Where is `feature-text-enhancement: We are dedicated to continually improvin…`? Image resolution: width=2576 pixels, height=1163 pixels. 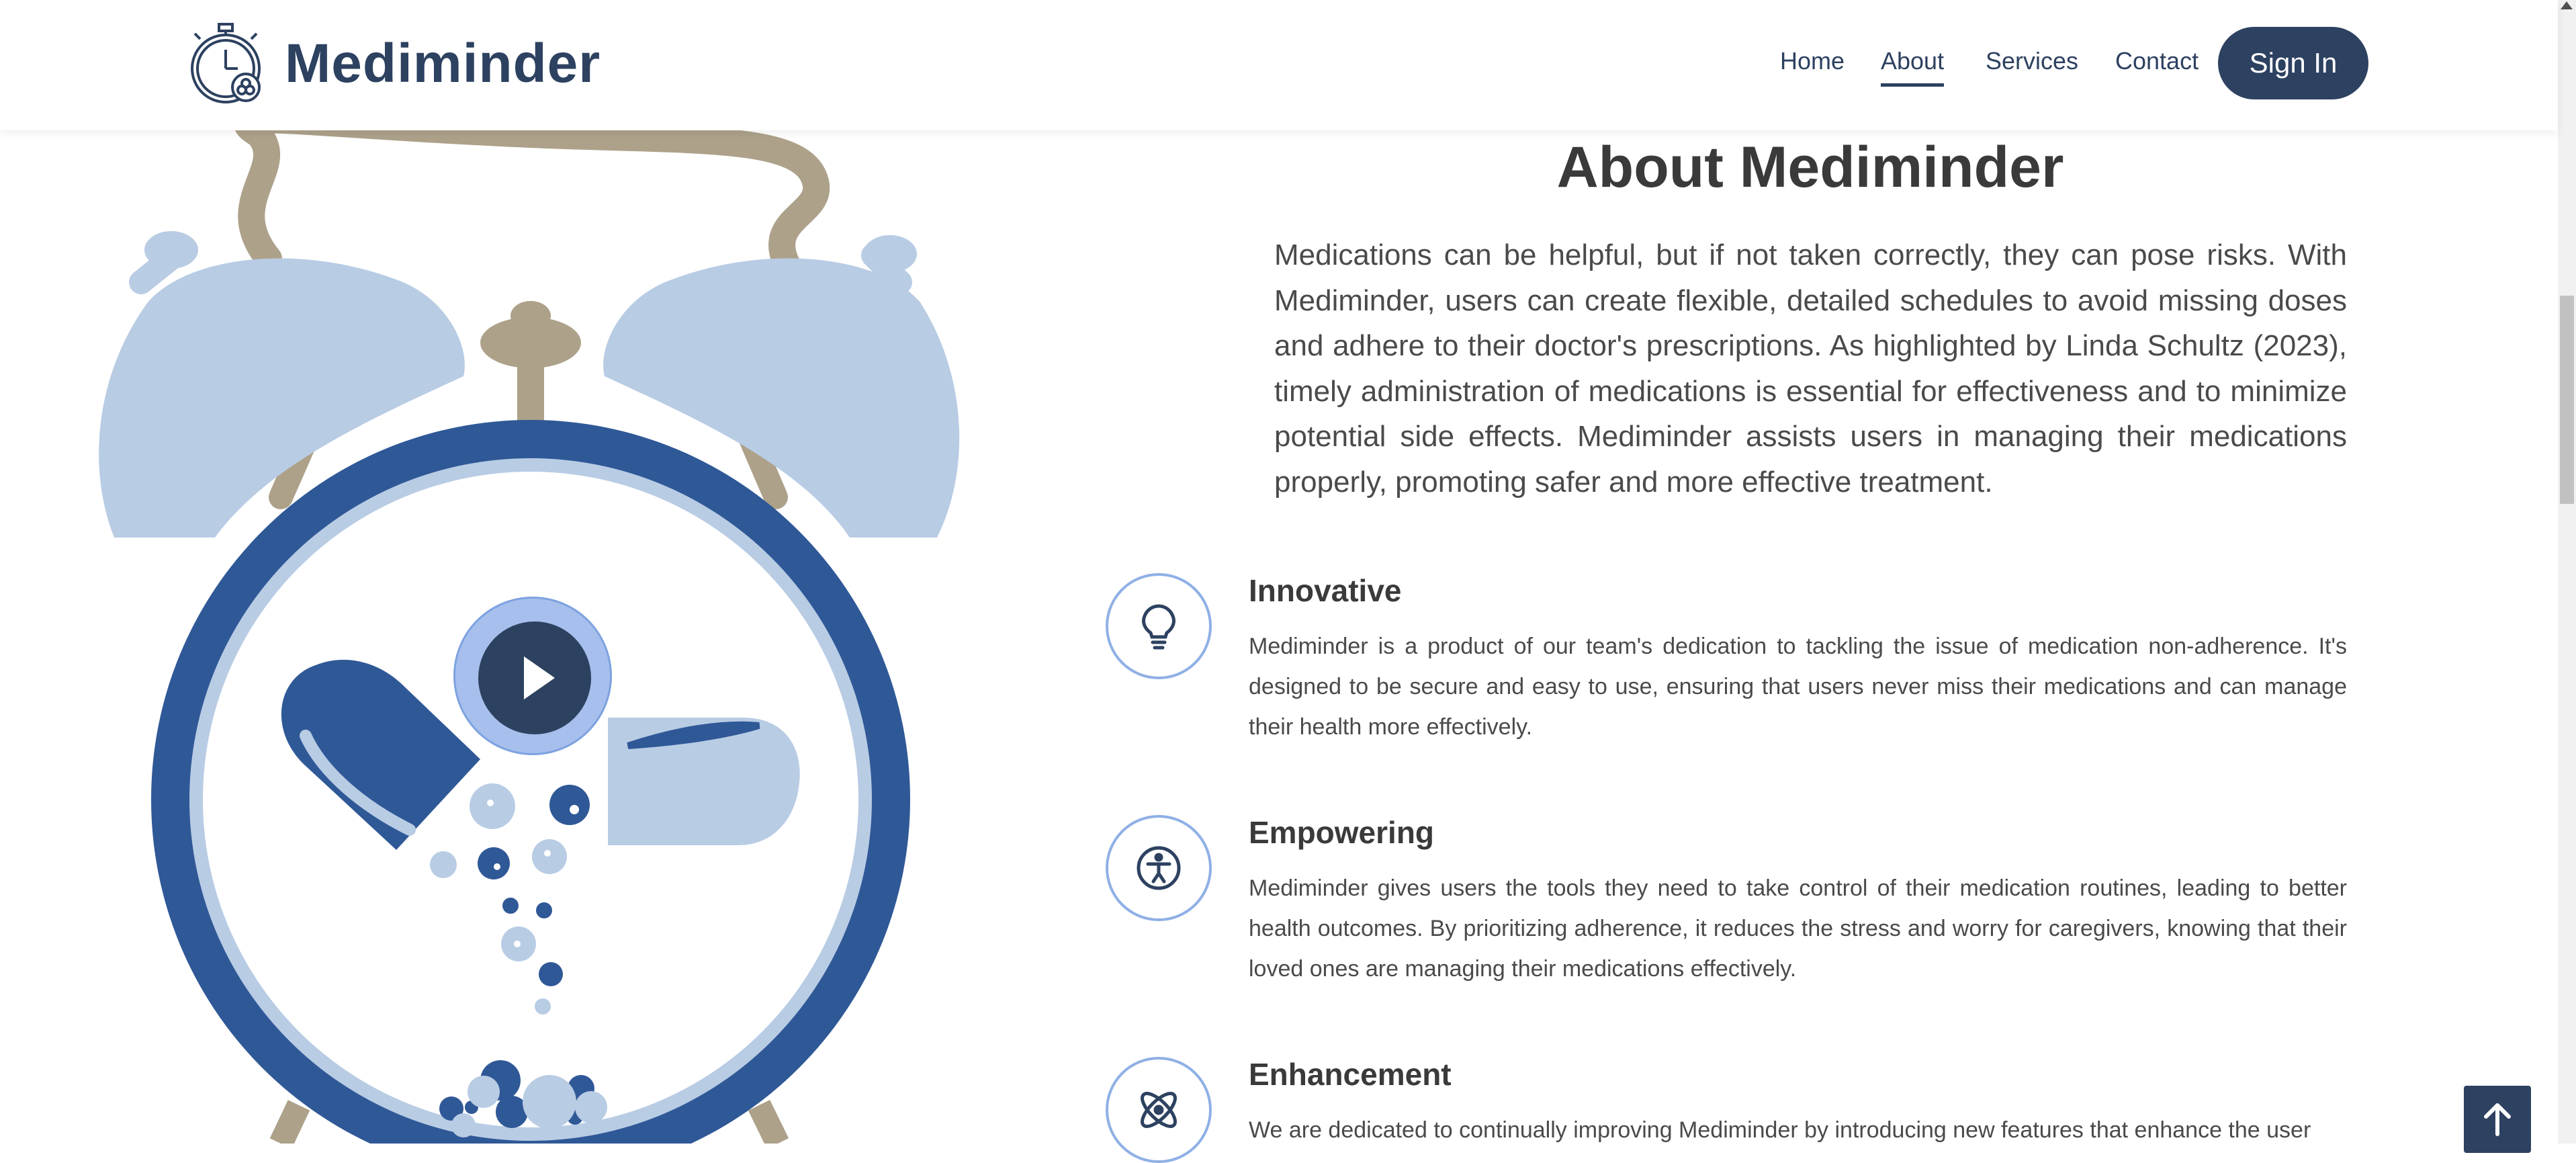 feature-text-enhancement: We are dedicated to continually improvin… is located at coordinates (1780, 1130).